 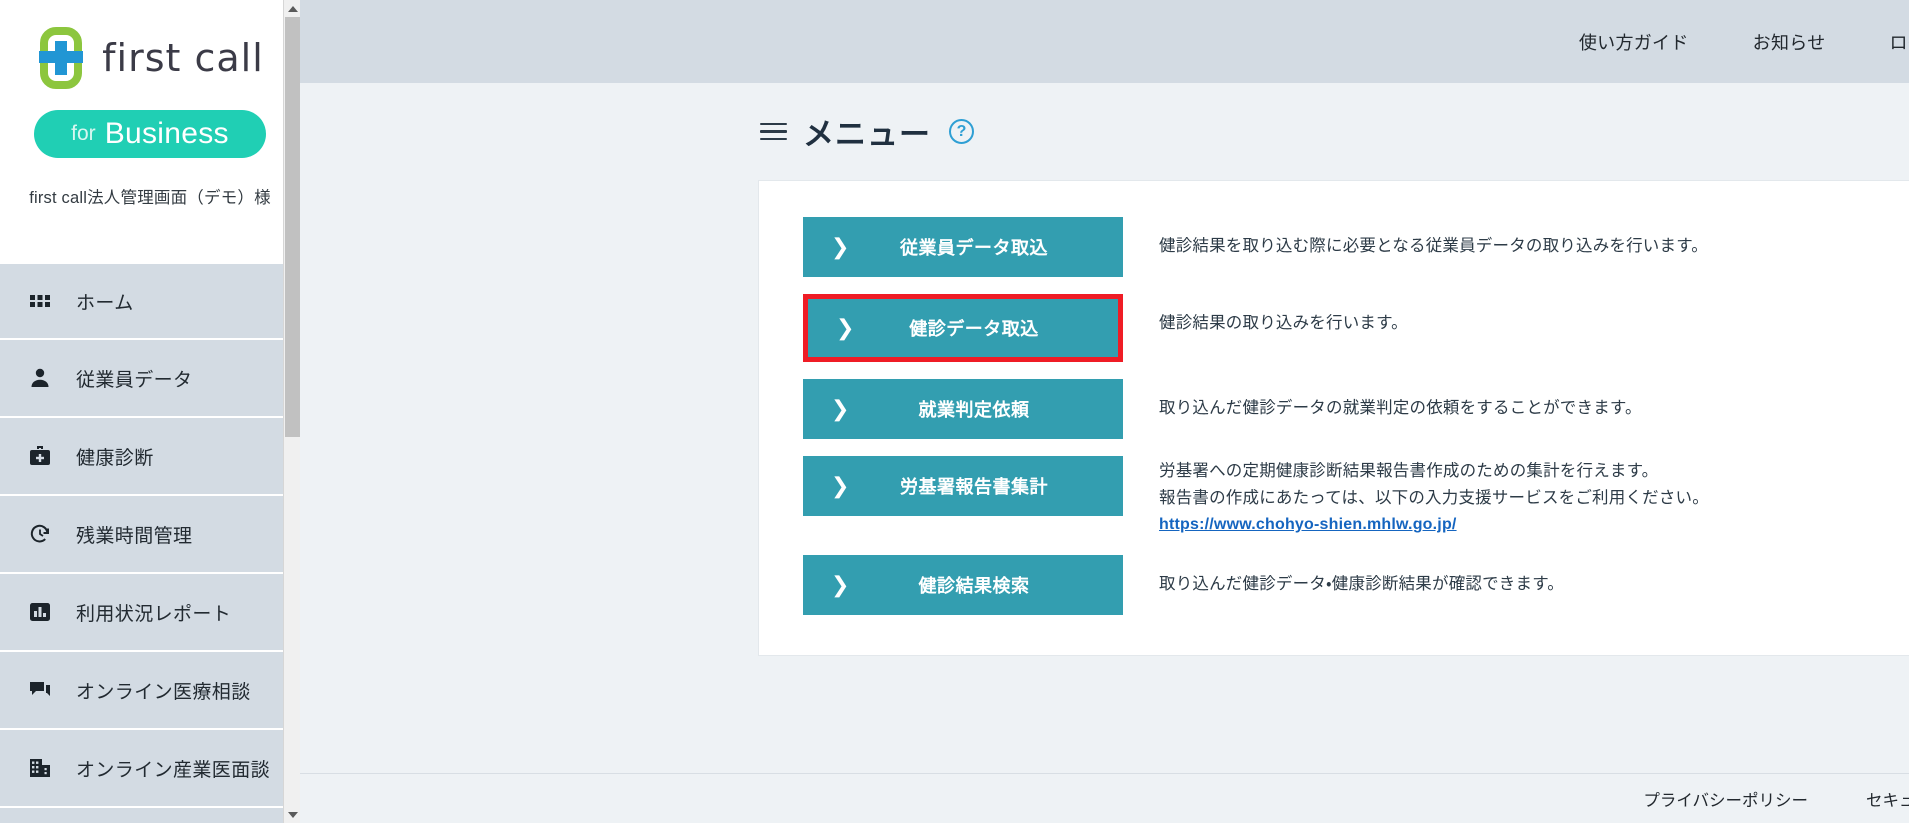 I want to click on menu-description-line: 労基署への定期健康診断結果報告書作成のための集計を行えます。, so click(x=1409, y=471).